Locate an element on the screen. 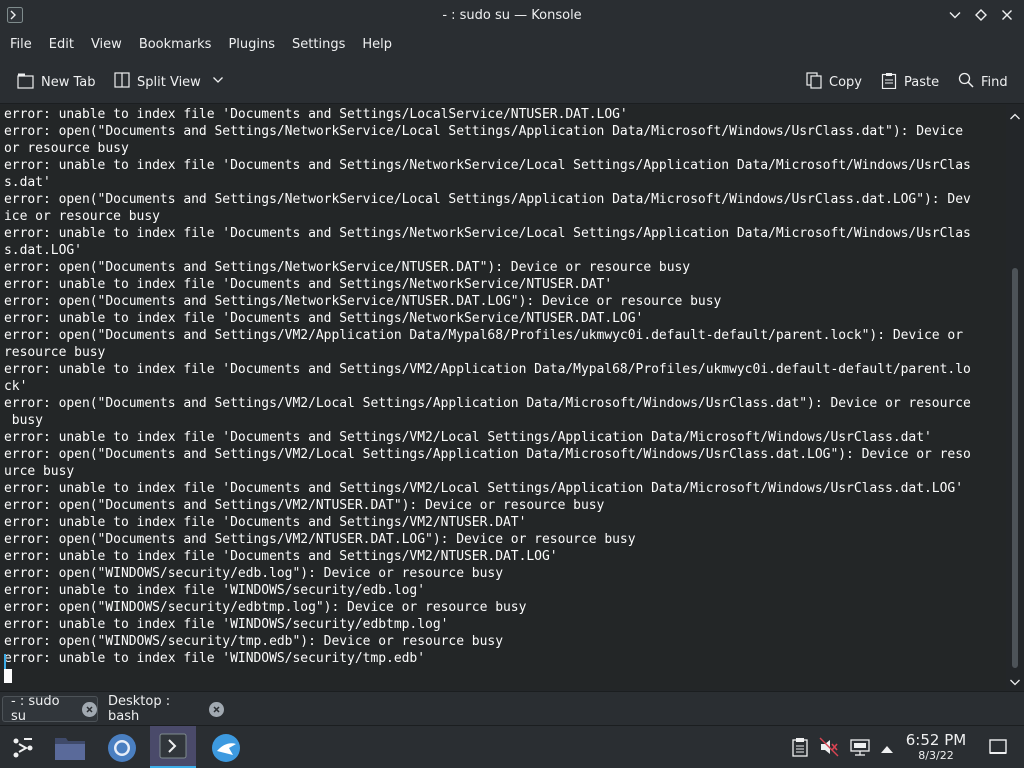  clipboard-icon is located at coordinates (800, 749).